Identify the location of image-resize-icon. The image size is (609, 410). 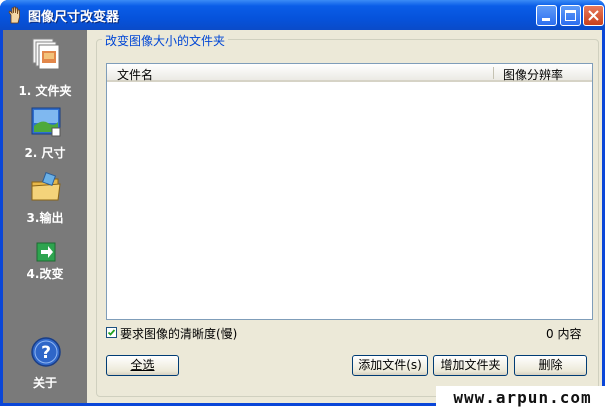
(46, 122).